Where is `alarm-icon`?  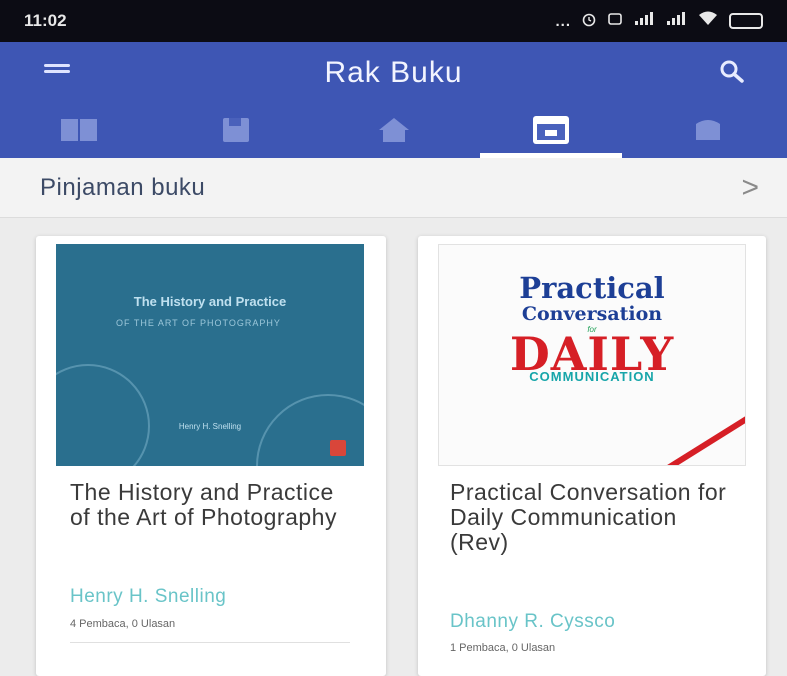
alarm-icon is located at coordinates (589, 21).